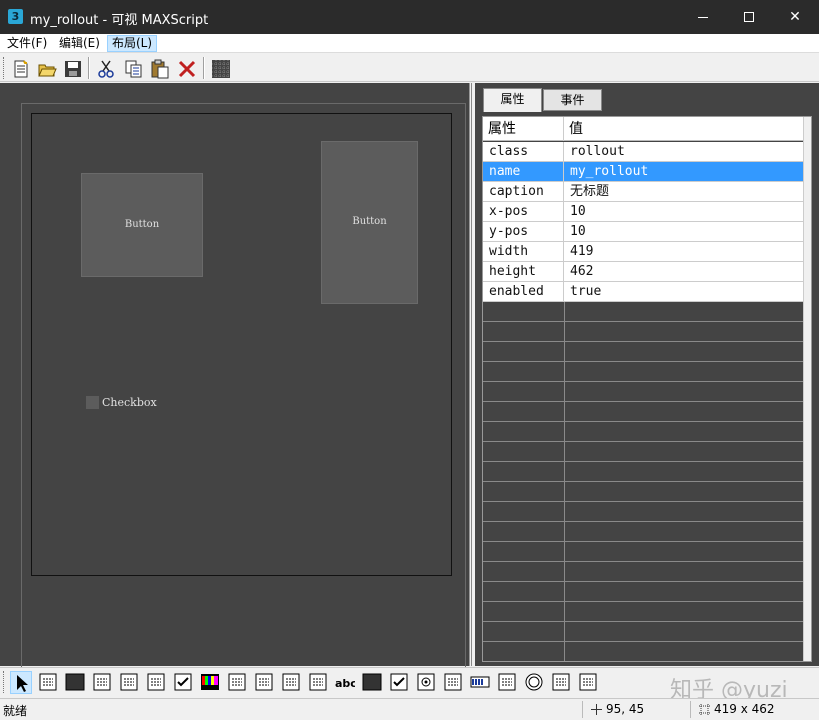  What do you see at coordinates (704, 709) in the screenshot?
I see `size-icon` at bounding box center [704, 709].